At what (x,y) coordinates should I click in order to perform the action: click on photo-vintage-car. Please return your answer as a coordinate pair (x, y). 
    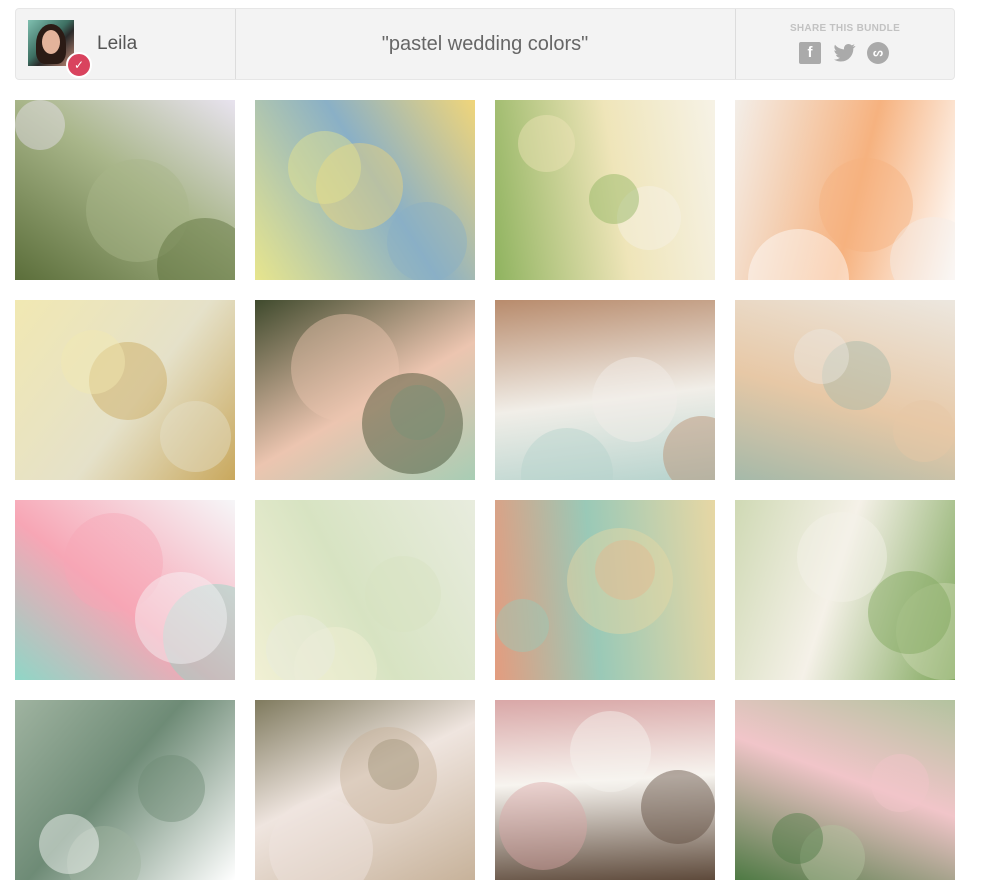
    Looking at the image, I should click on (125, 790).